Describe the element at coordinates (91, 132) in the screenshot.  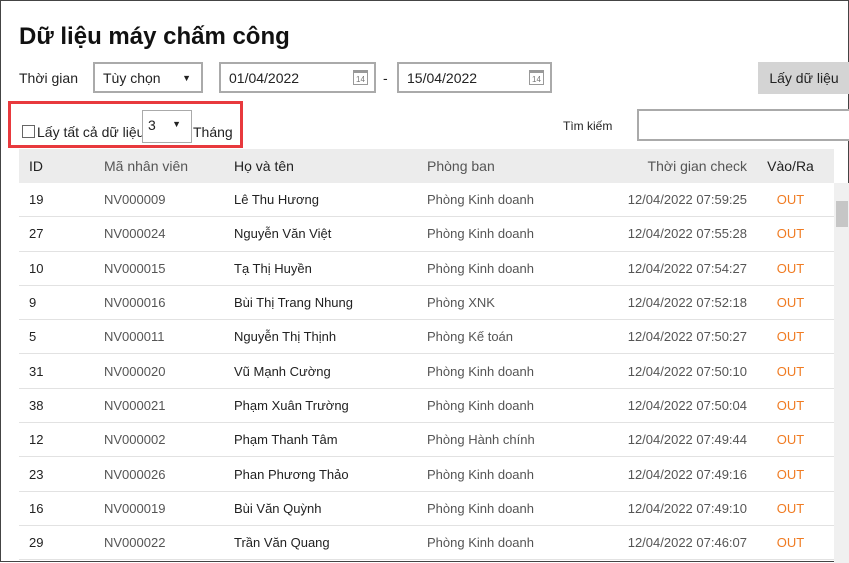
I see `all-data-label: Lấy tất cả dữ liệu` at that location.